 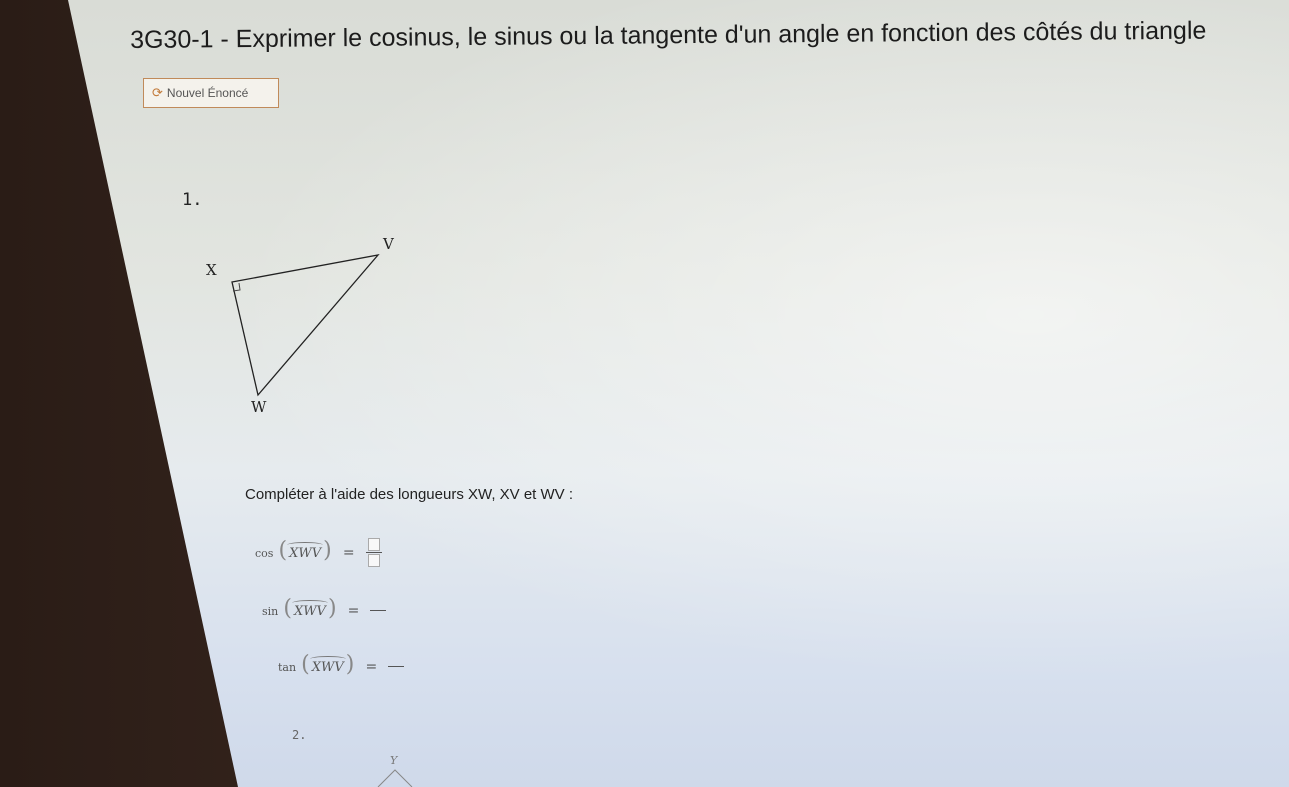 I want to click on tan-fraction, so click(x=396, y=666).